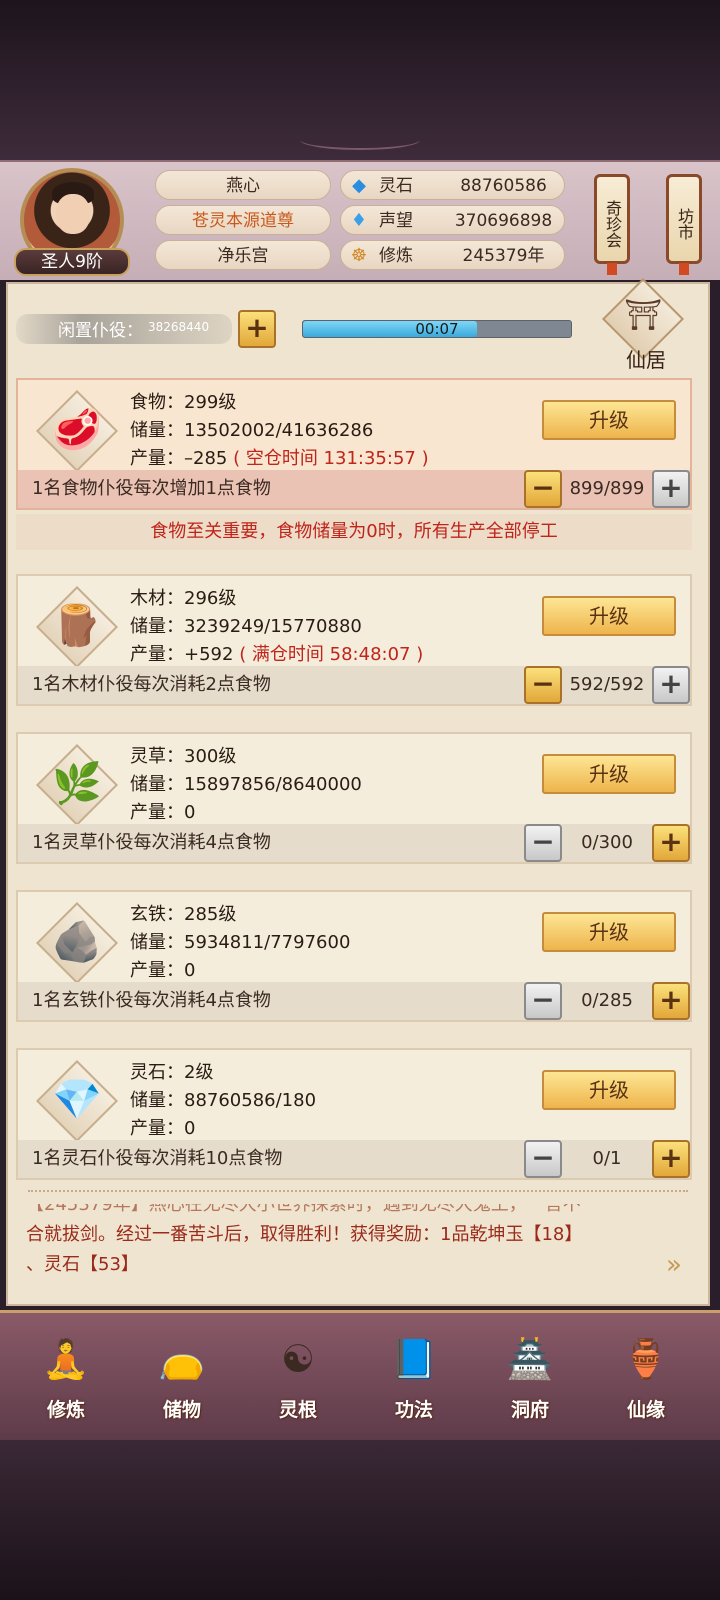 Image resolution: width=720 pixels, height=1600 pixels. Describe the element at coordinates (503, 221) in the screenshot. I see `stat-value: 370696898` at that location.